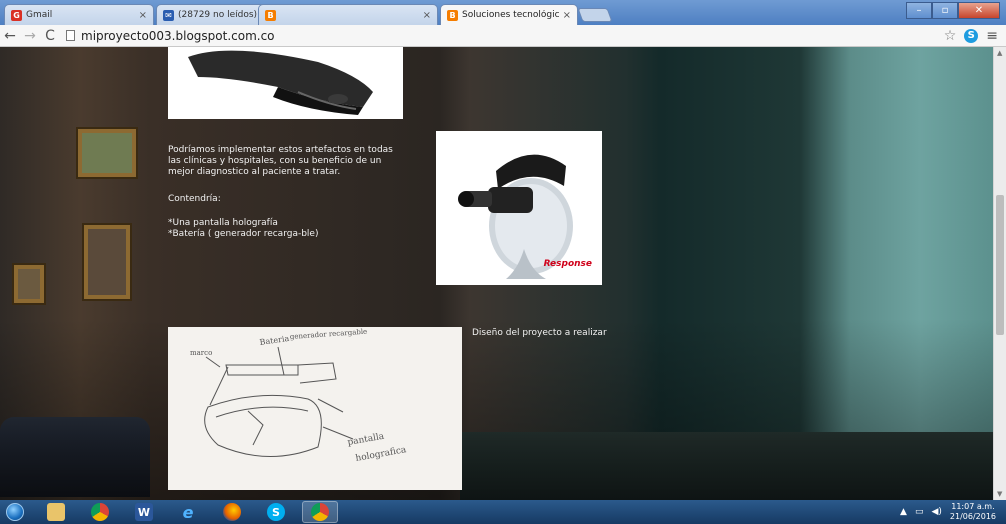 The image size is (1006, 524). I want to click on sketch-label-marco: marco, so click(201, 353).